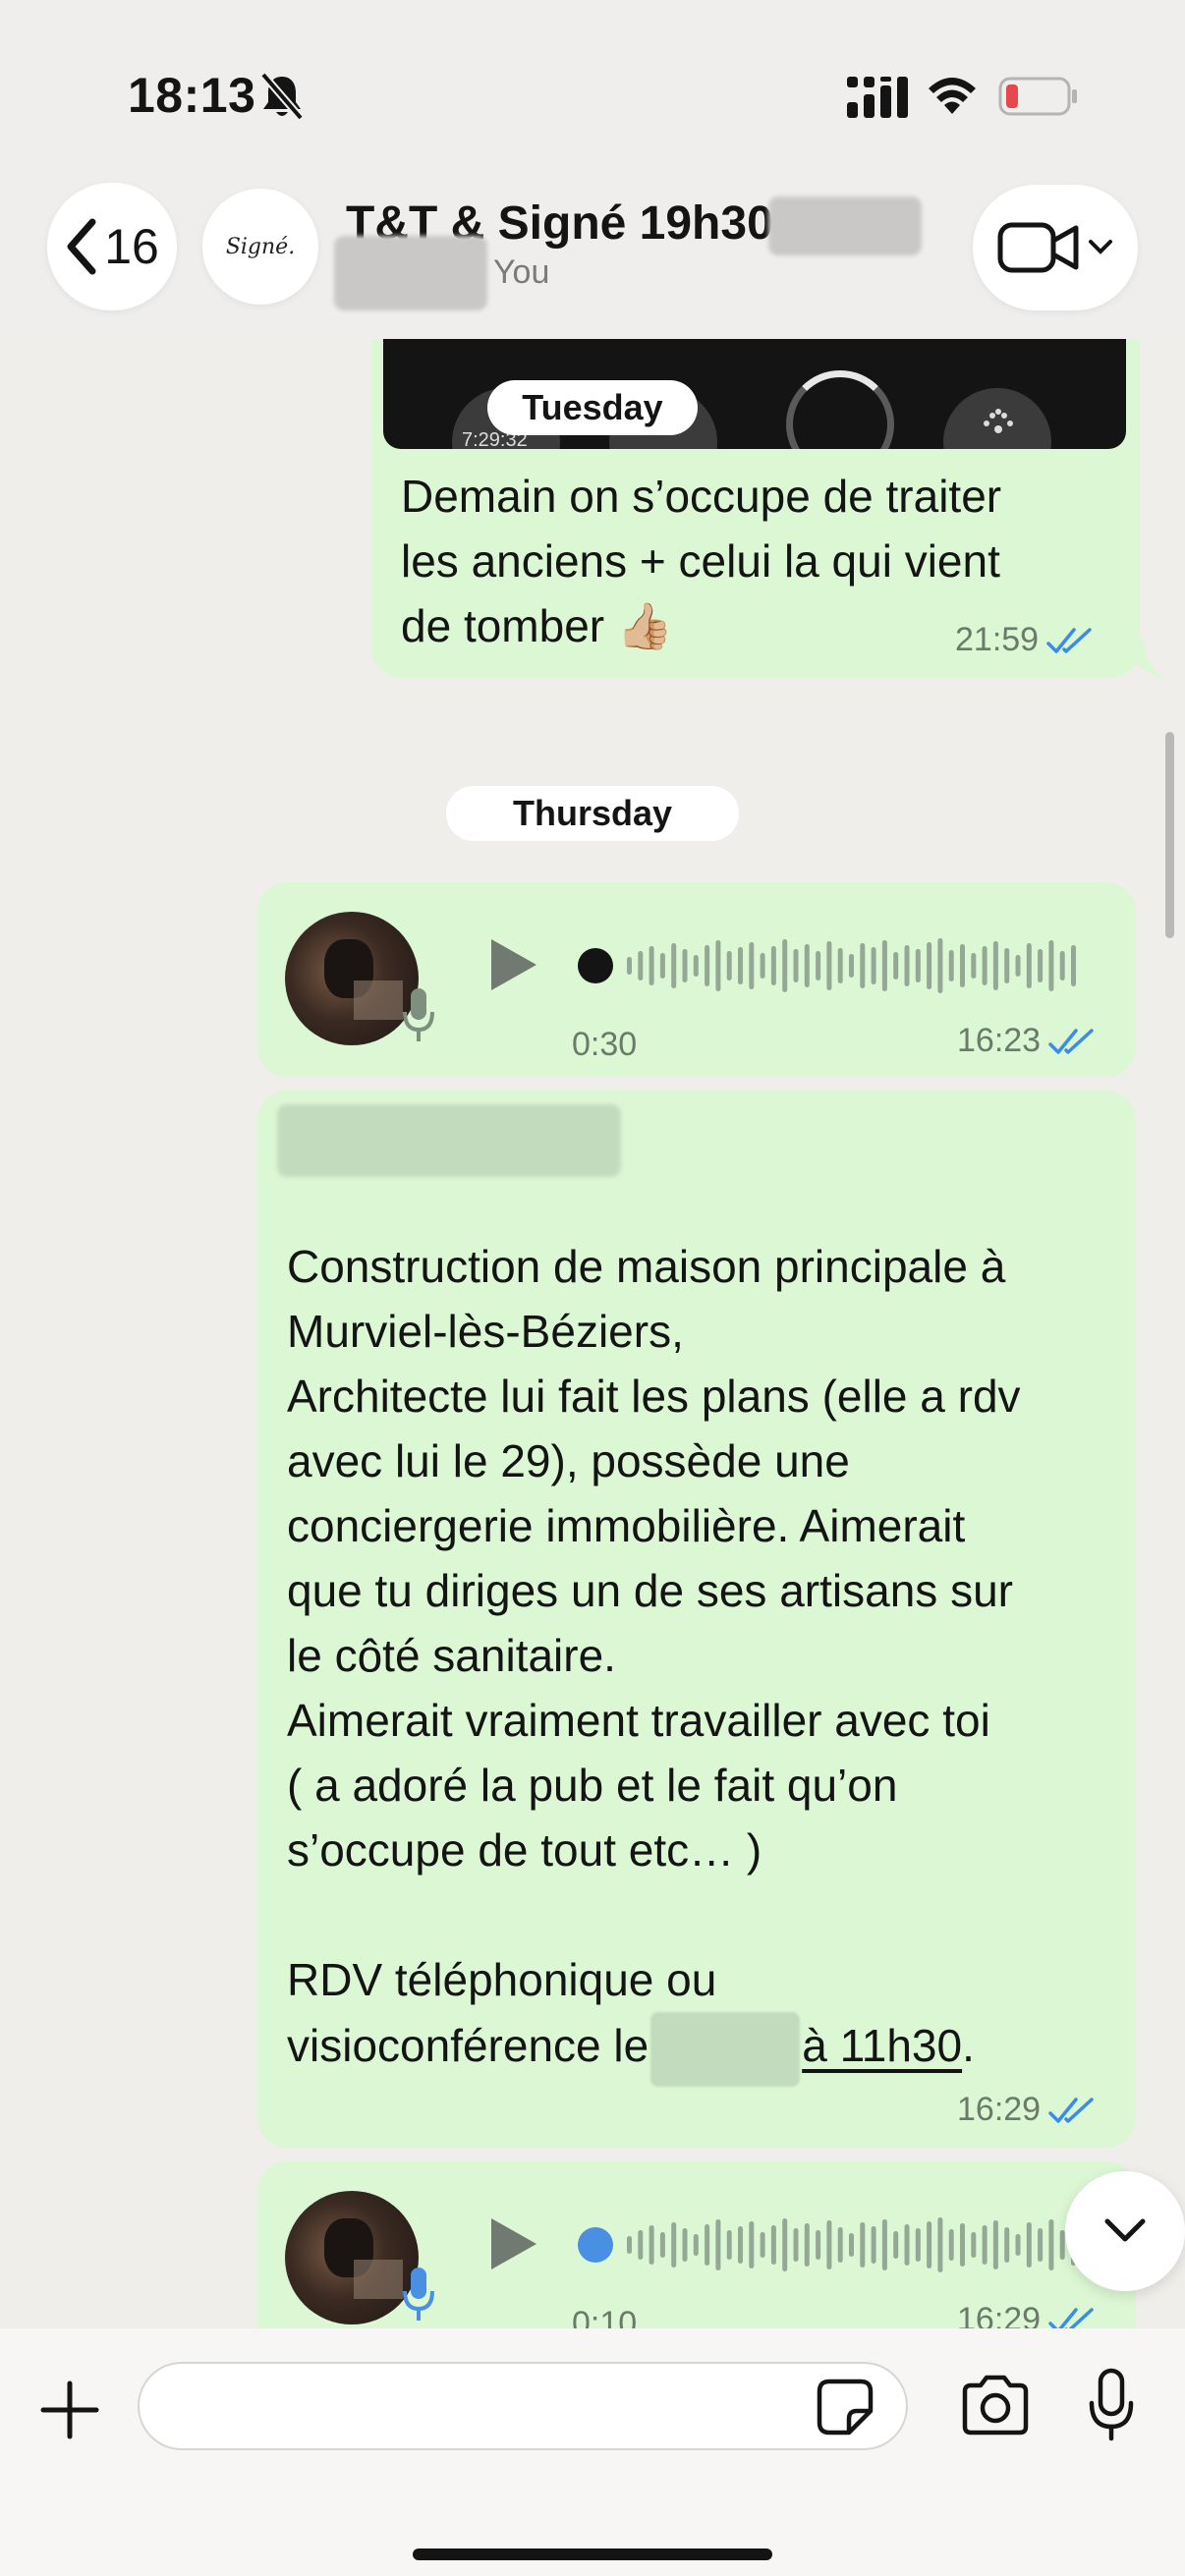  I want to click on bell-slash-icon, so click(282, 96).